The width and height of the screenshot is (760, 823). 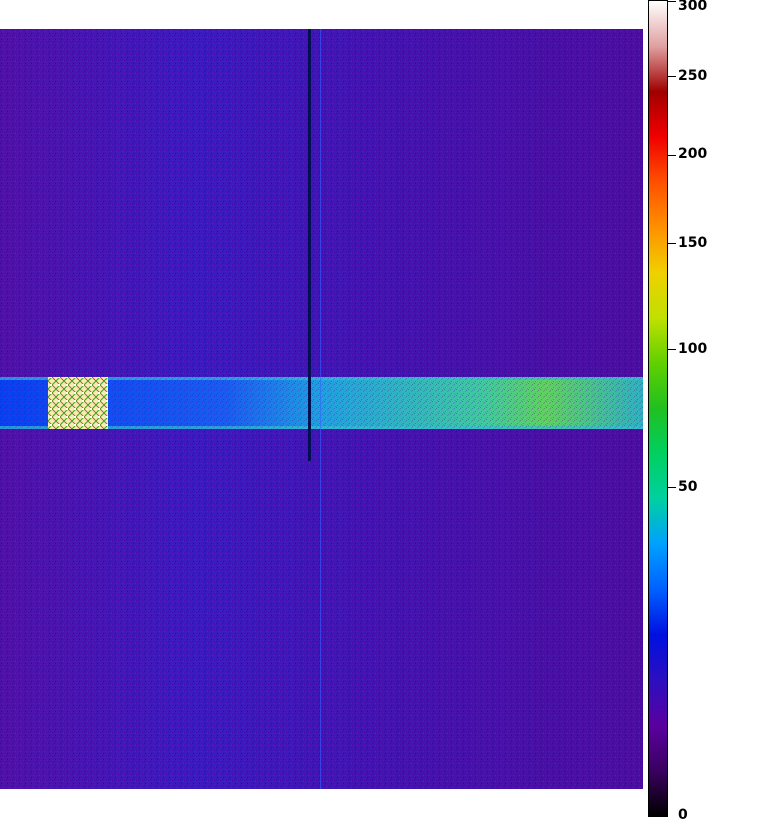 I want to click on colorbar-label-150: 150, so click(x=693, y=243).